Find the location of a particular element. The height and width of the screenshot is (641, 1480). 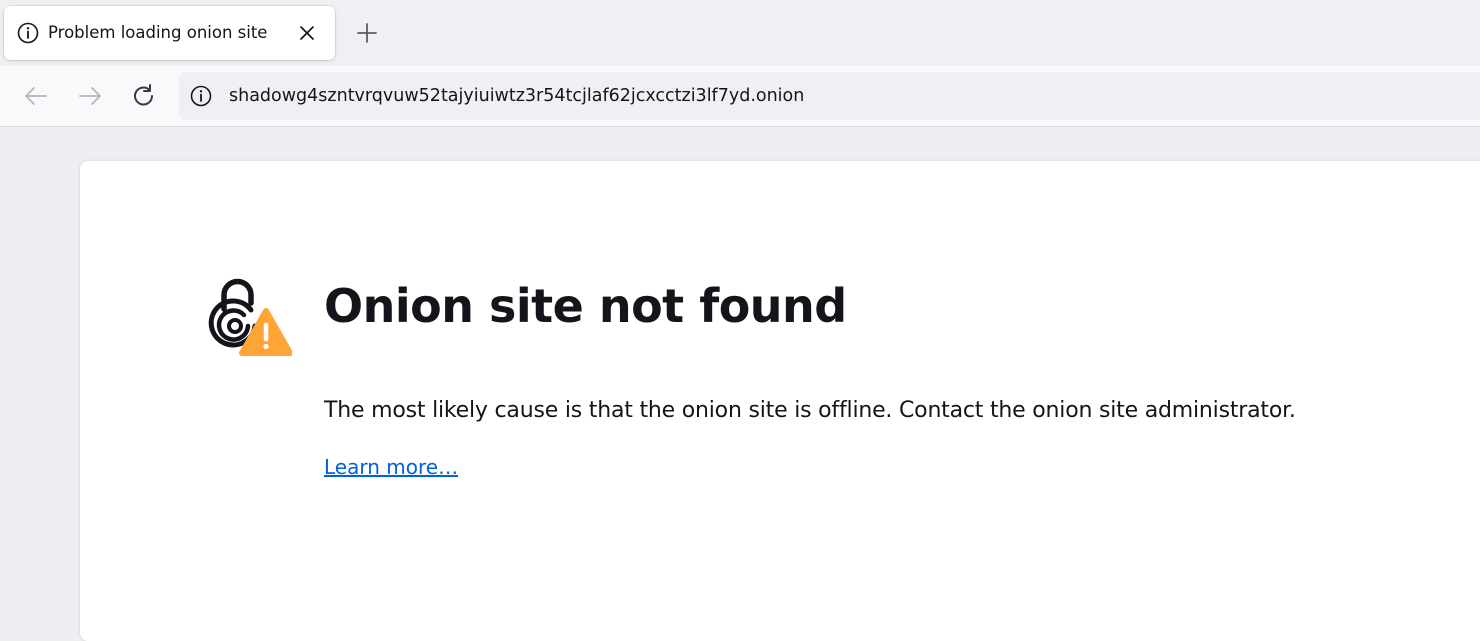

error-title: Onion site not found is located at coordinates (585, 306).